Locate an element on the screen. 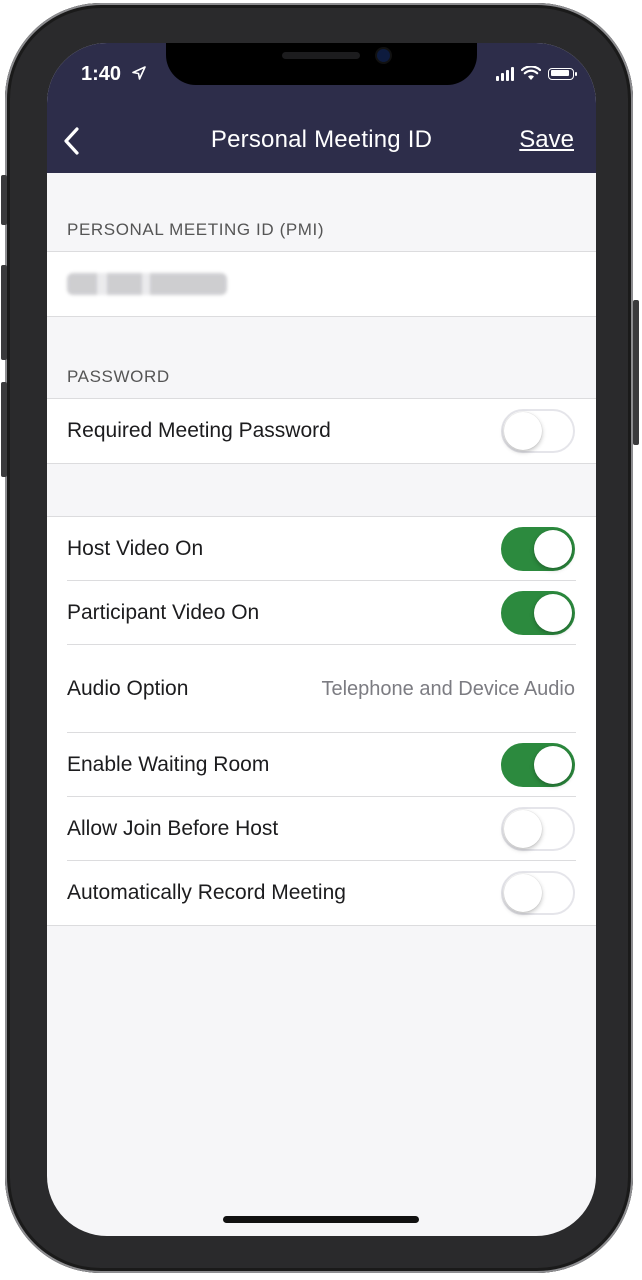 Image resolution: width=642 pixels, height=1280 pixels. participant-video-row: Participant Video On is located at coordinates (321, 613).